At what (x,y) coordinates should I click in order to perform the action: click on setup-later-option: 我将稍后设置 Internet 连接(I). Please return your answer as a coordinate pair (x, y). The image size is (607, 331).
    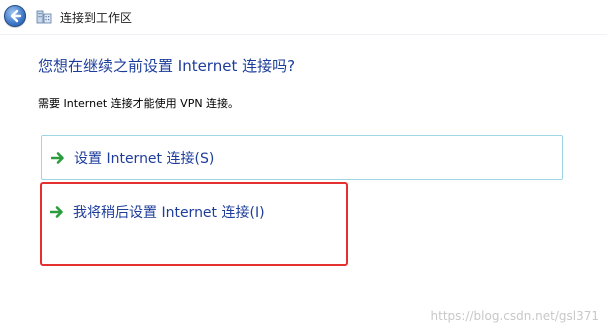
    Looking at the image, I should click on (302, 210).